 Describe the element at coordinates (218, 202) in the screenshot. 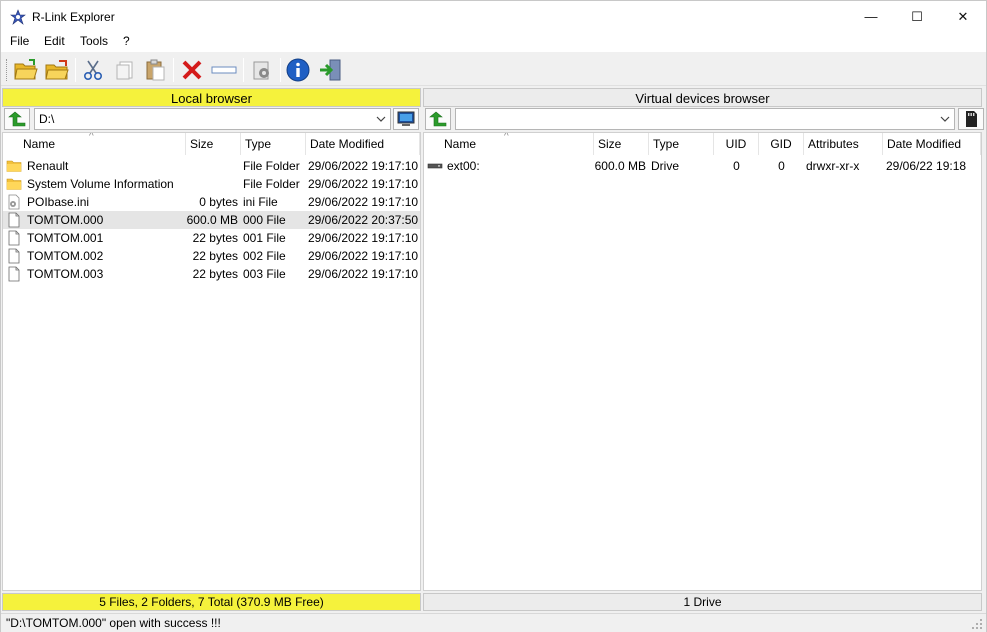

I see `cell-size: 0 bytes` at that location.